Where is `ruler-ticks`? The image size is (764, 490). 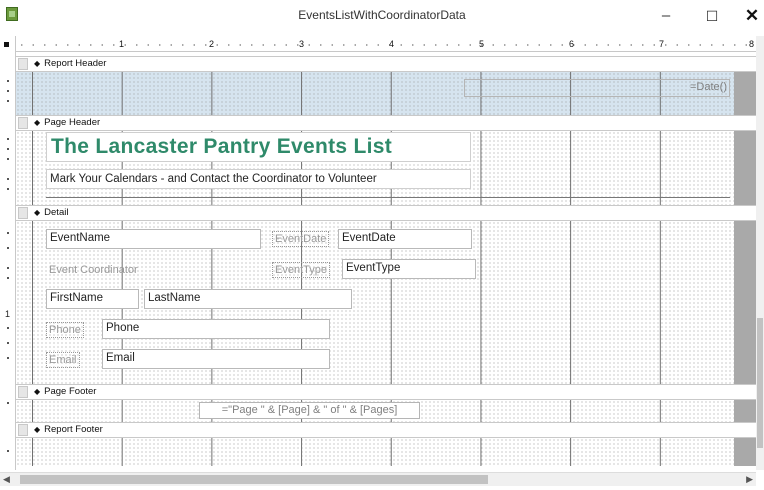
ruler-ticks is located at coordinates (386, 45).